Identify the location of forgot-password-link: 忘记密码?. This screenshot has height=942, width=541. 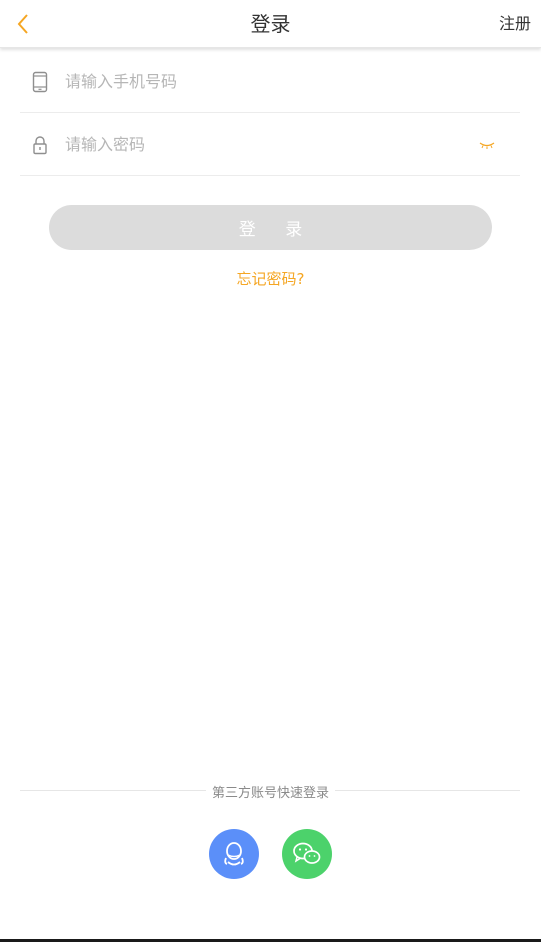
(271, 279).